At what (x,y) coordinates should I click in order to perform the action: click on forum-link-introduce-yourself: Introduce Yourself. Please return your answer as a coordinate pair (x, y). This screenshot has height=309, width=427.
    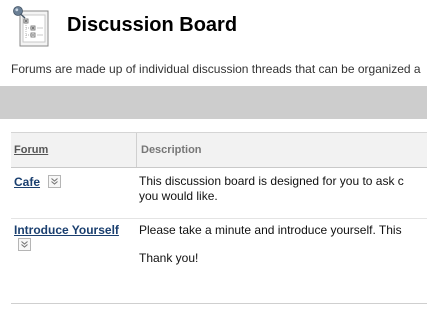
    Looking at the image, I should click on (66, 230).